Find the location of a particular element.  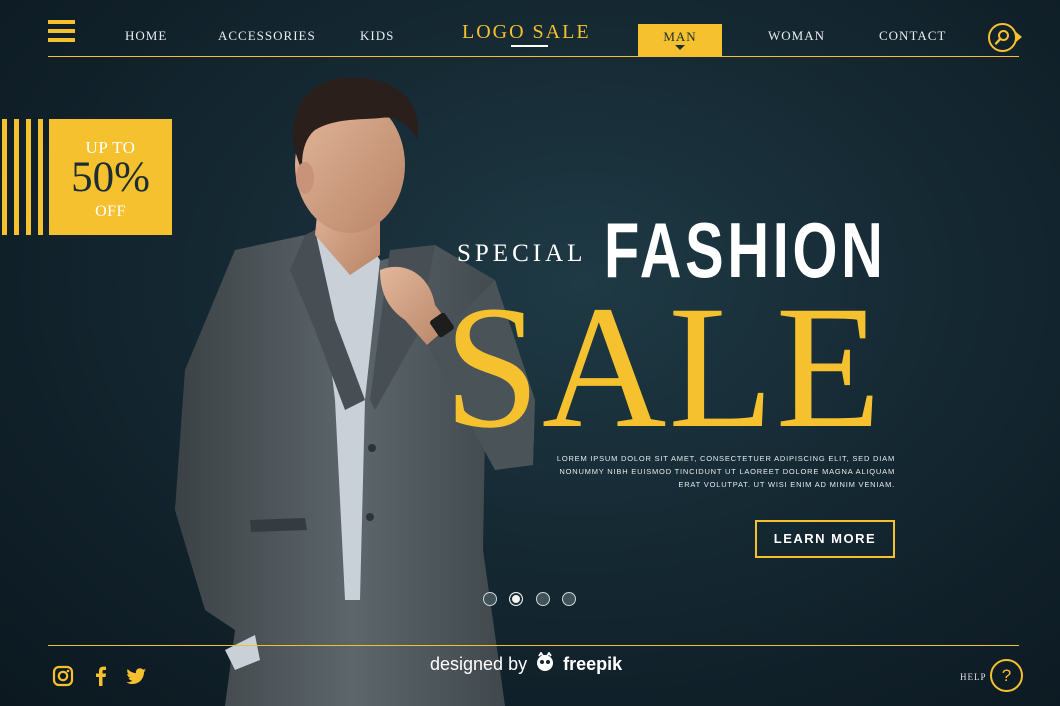

promo-badge: UP TO 50% OFF is located at coordinates (110, 177).